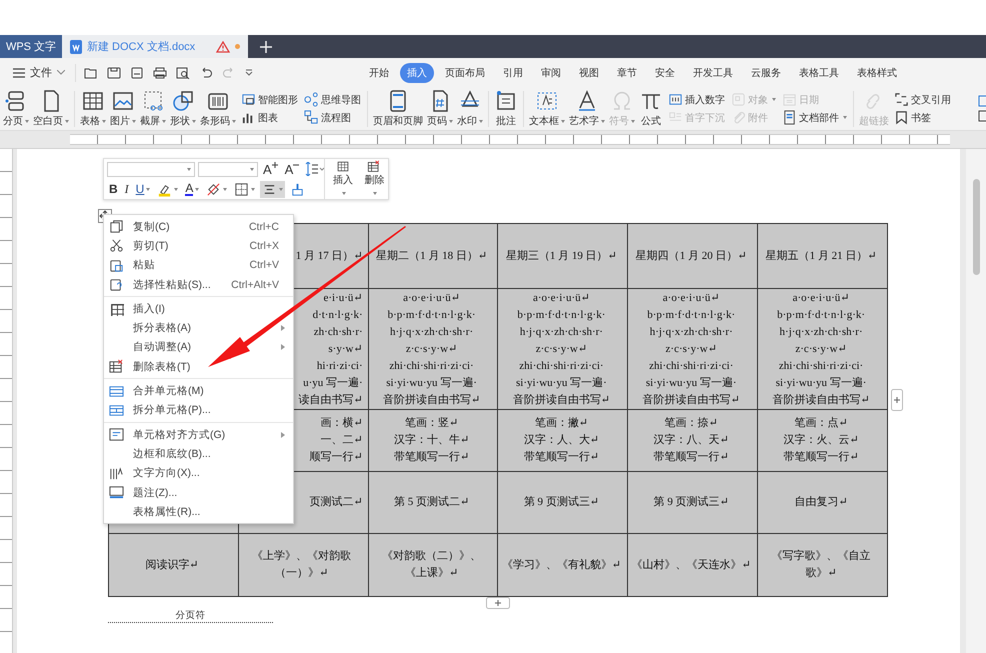 This screenshot has width=986, height=653. Describe the element at coordinates (563, 503) in the screenshot. I see `table-cell: 第 9 页测试三↵` at that location.